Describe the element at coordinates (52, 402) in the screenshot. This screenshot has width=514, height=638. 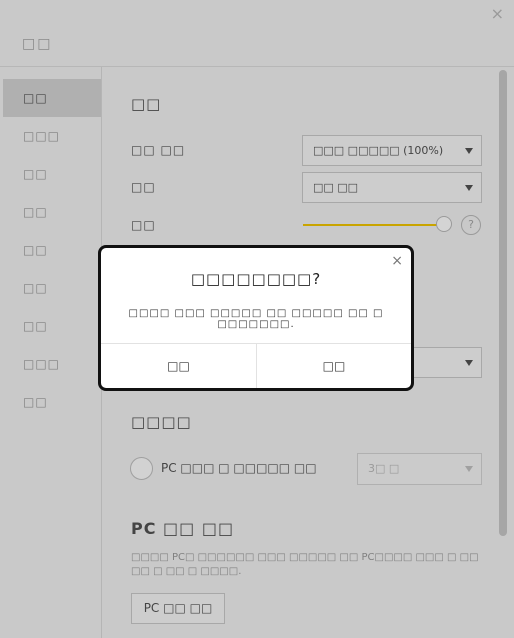
I see `sidebar-item-9: □□` at that location.